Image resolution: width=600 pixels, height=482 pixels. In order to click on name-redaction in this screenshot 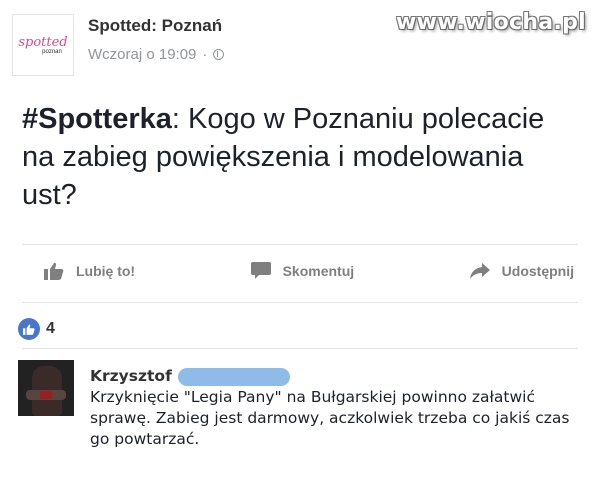, I will do `click(233, 376)`.